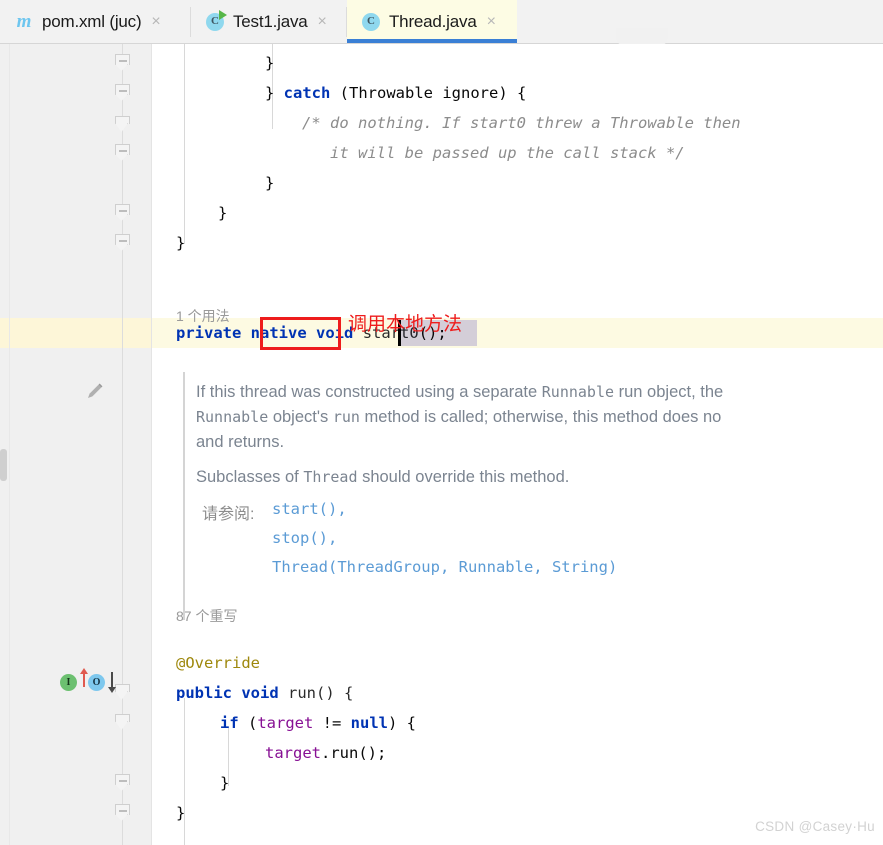 This screenshot has width=883, height=845. I want to click on tab-test1-java: C Test1.java ×, so click(268, 21).